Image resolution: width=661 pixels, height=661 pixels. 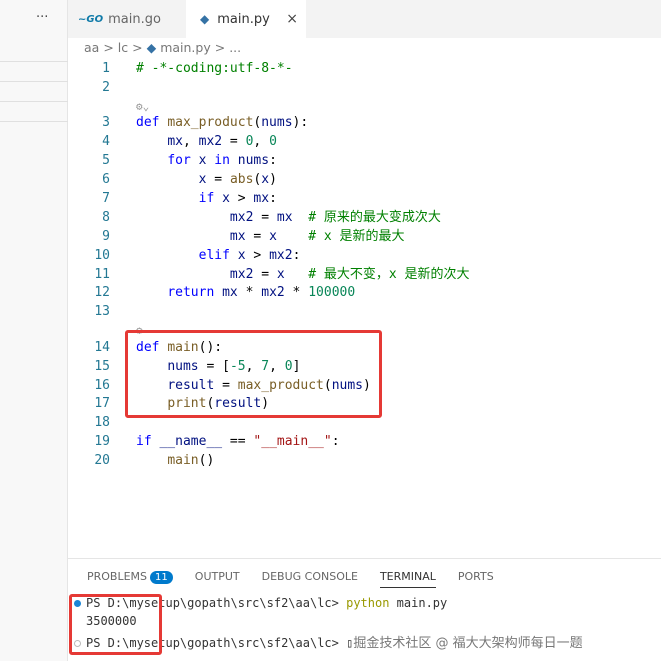 I want to click on code-text: mx2 = x # 最大不变，x 是新的次大, so click(x=303, y=275).